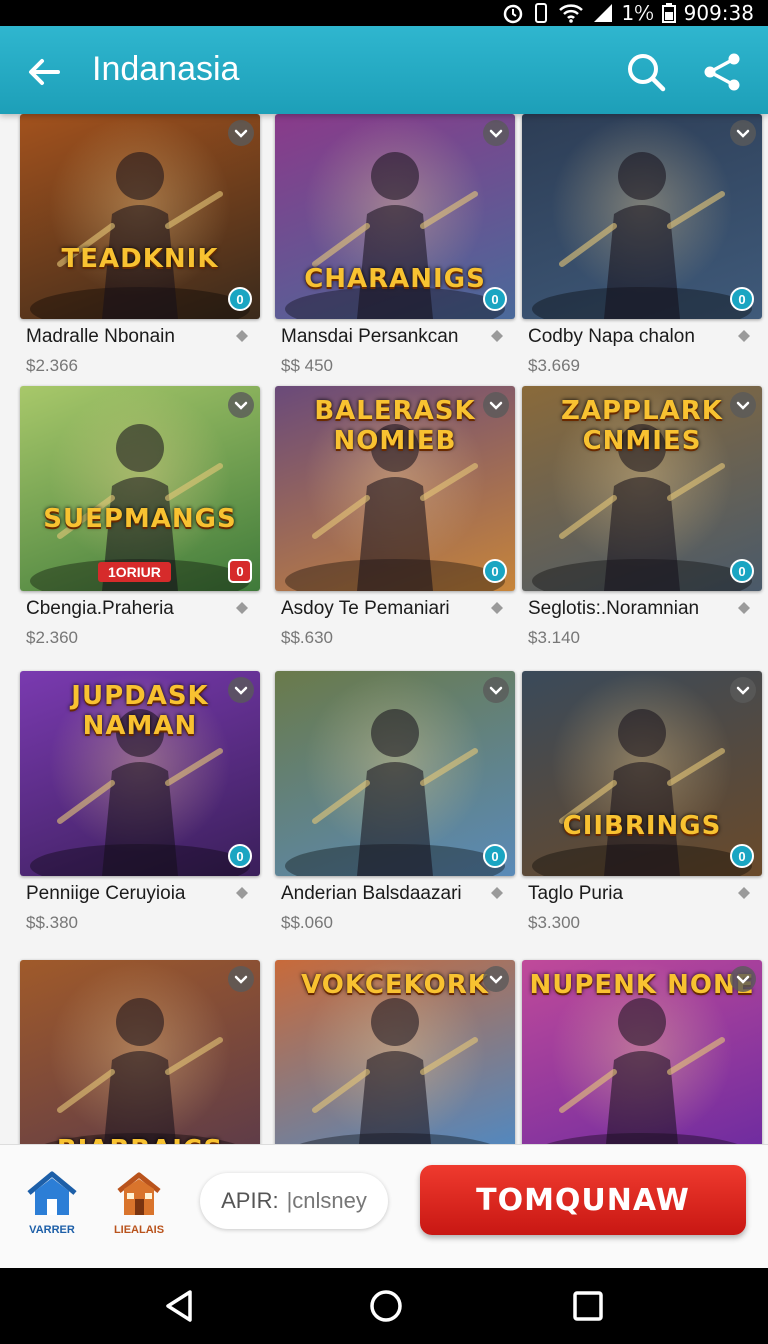 Image resolution: width=768 pixels, height=1344 pixels. I want to click on alarm-icon, so click(512, 14).